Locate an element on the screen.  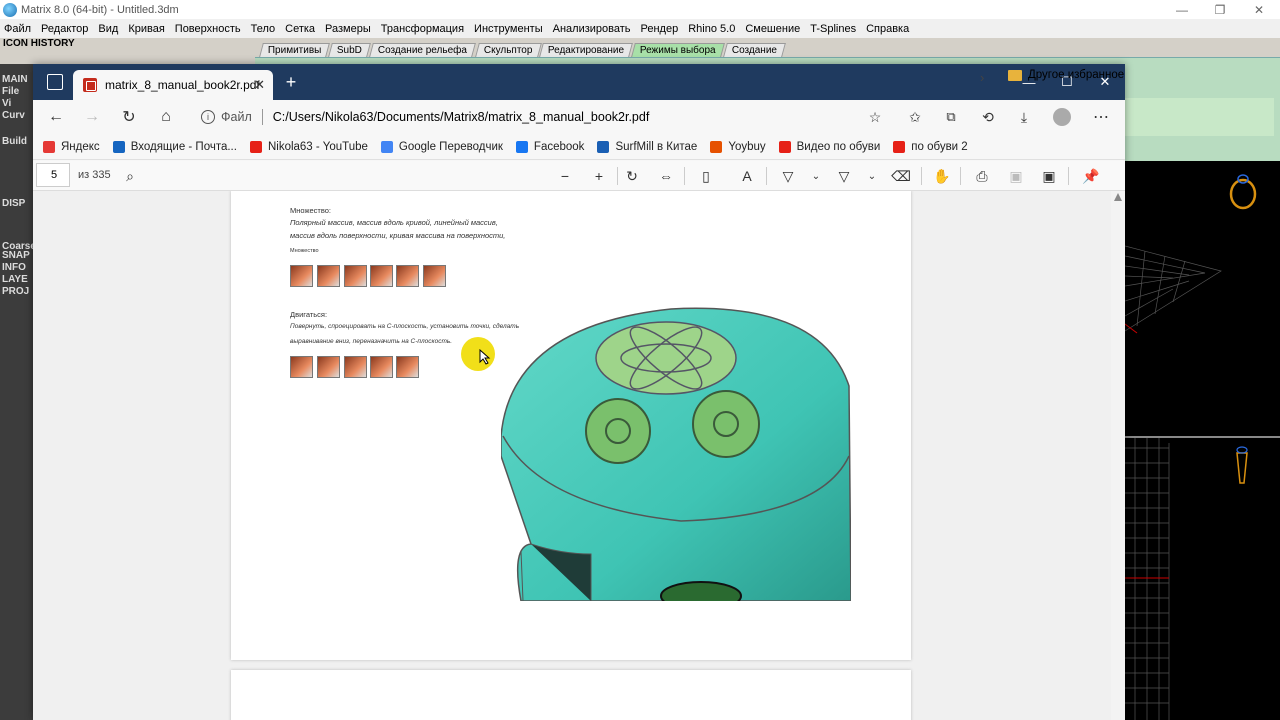
matrix-menu-item: Трансформация is located at coordinates (422, 29).